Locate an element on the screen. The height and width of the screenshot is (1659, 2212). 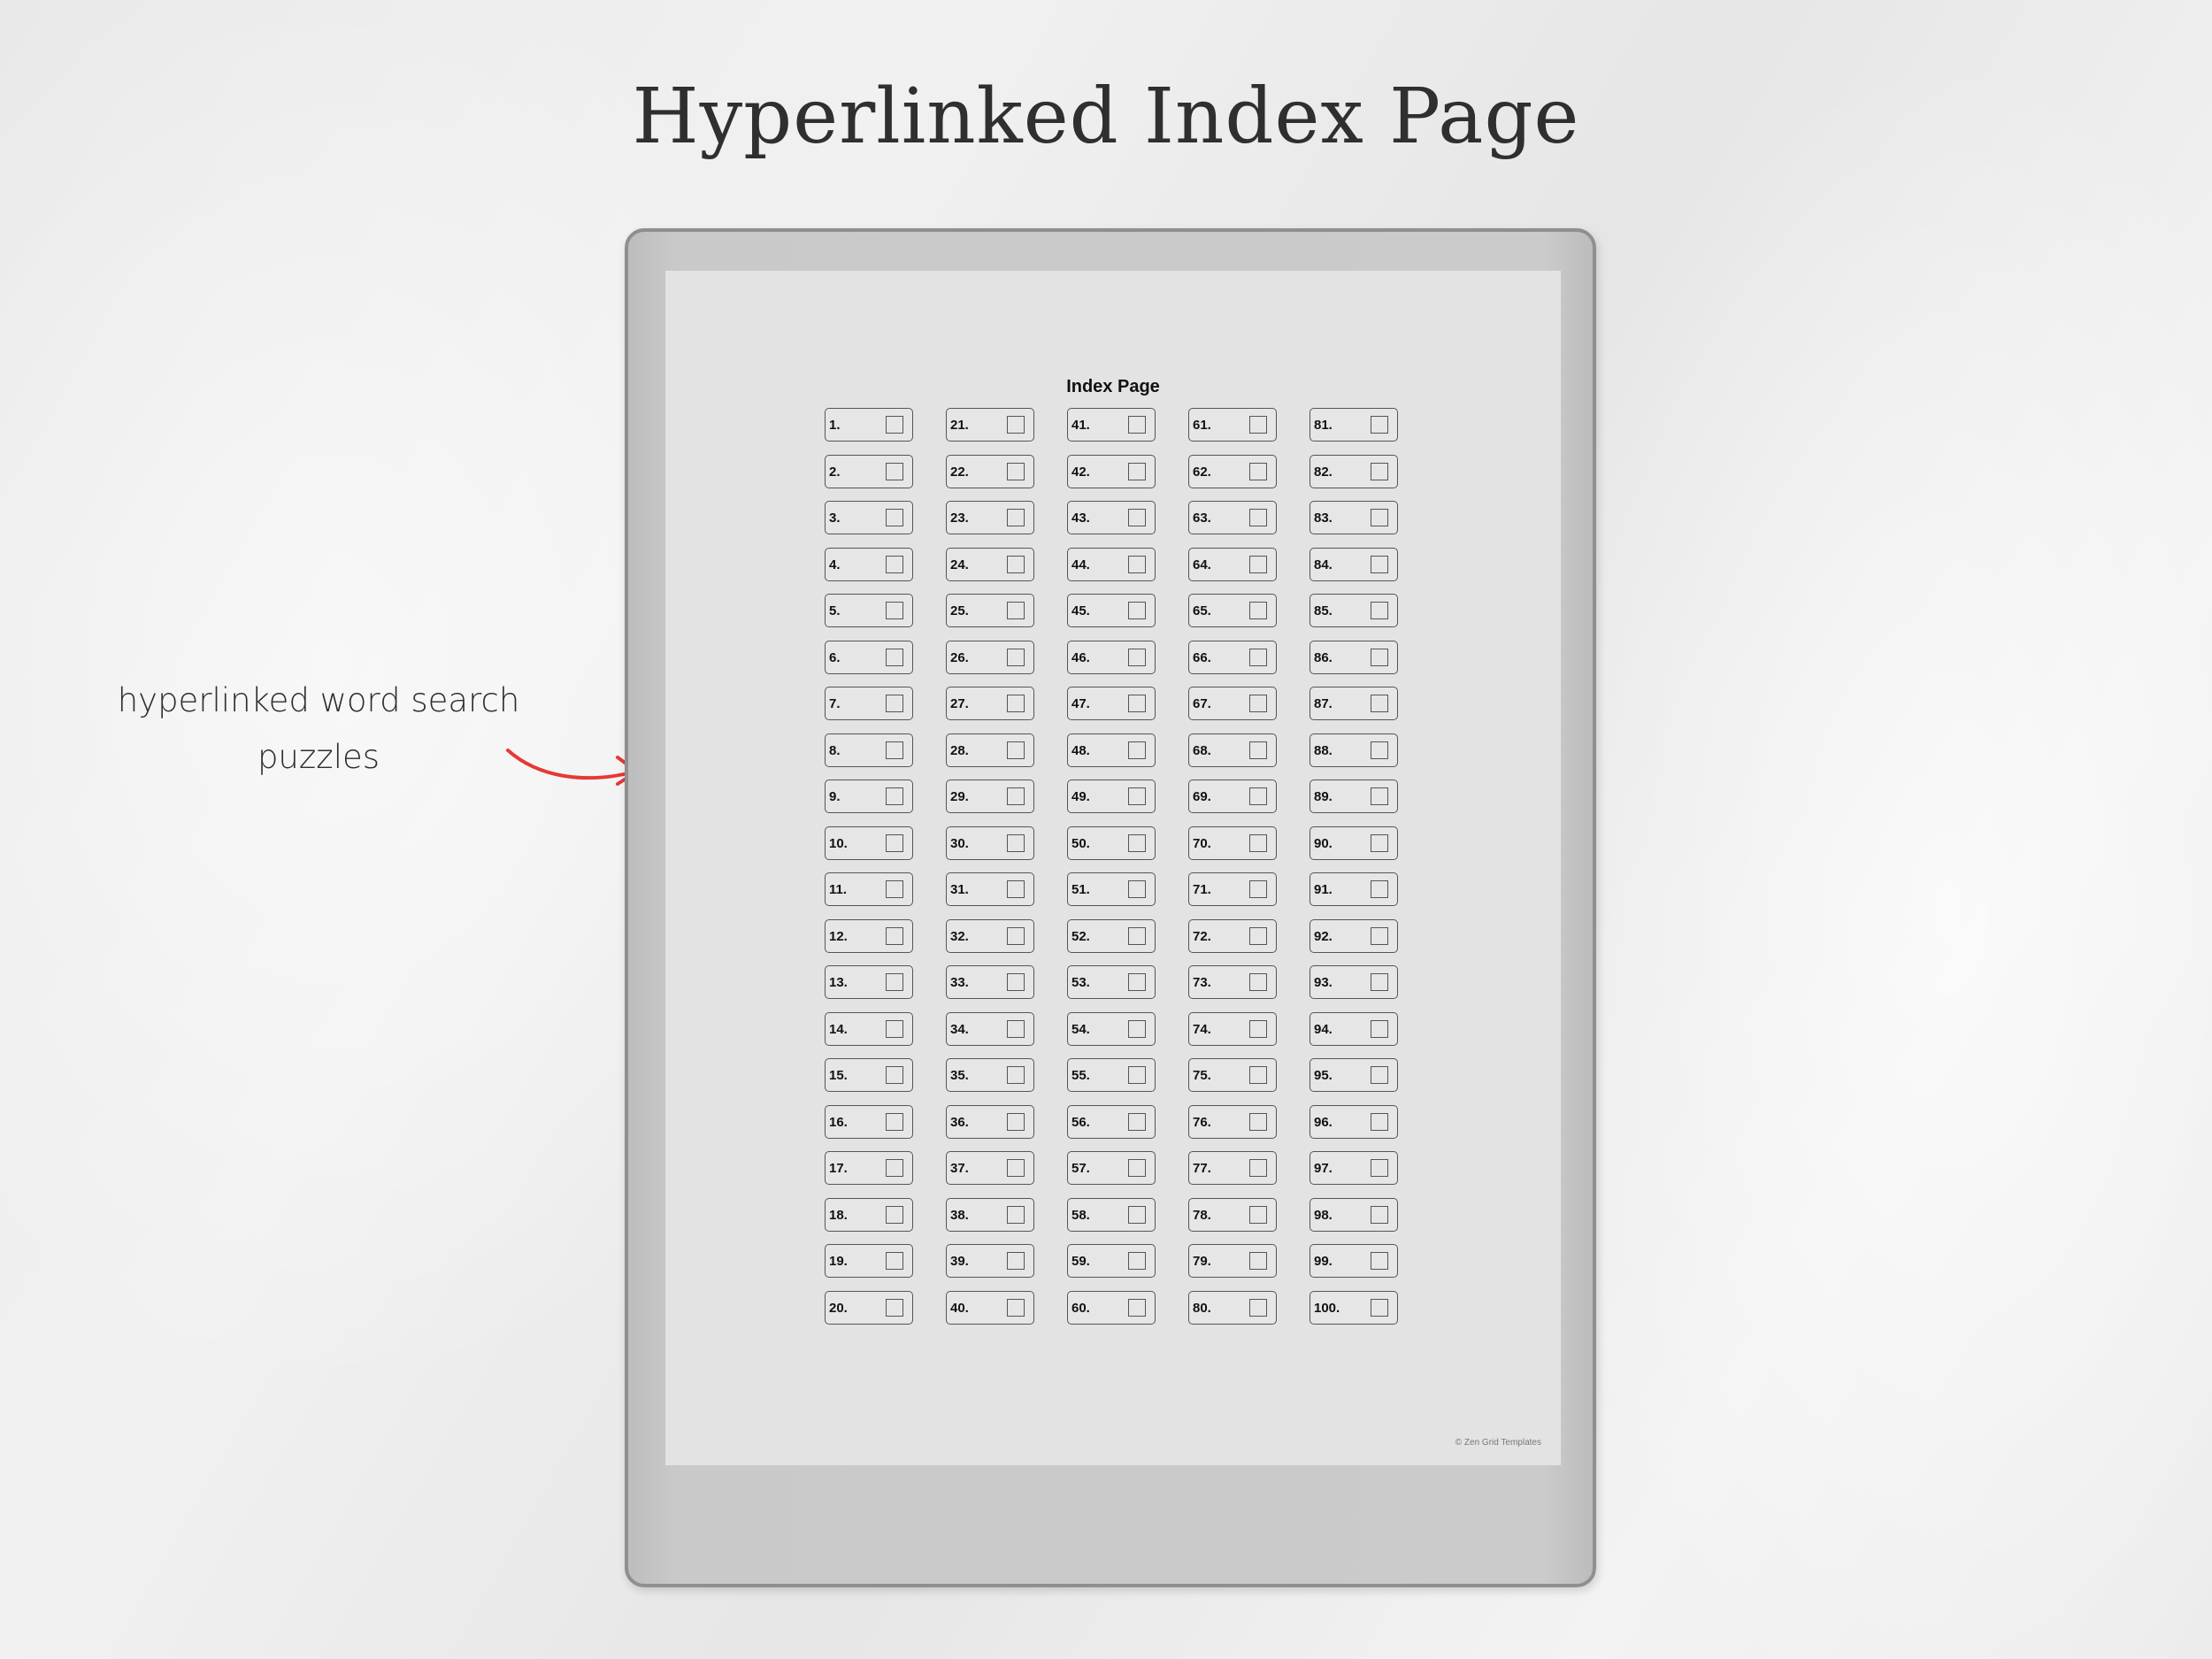
index-link-cell: 9. is located at coordinates (869, 797).